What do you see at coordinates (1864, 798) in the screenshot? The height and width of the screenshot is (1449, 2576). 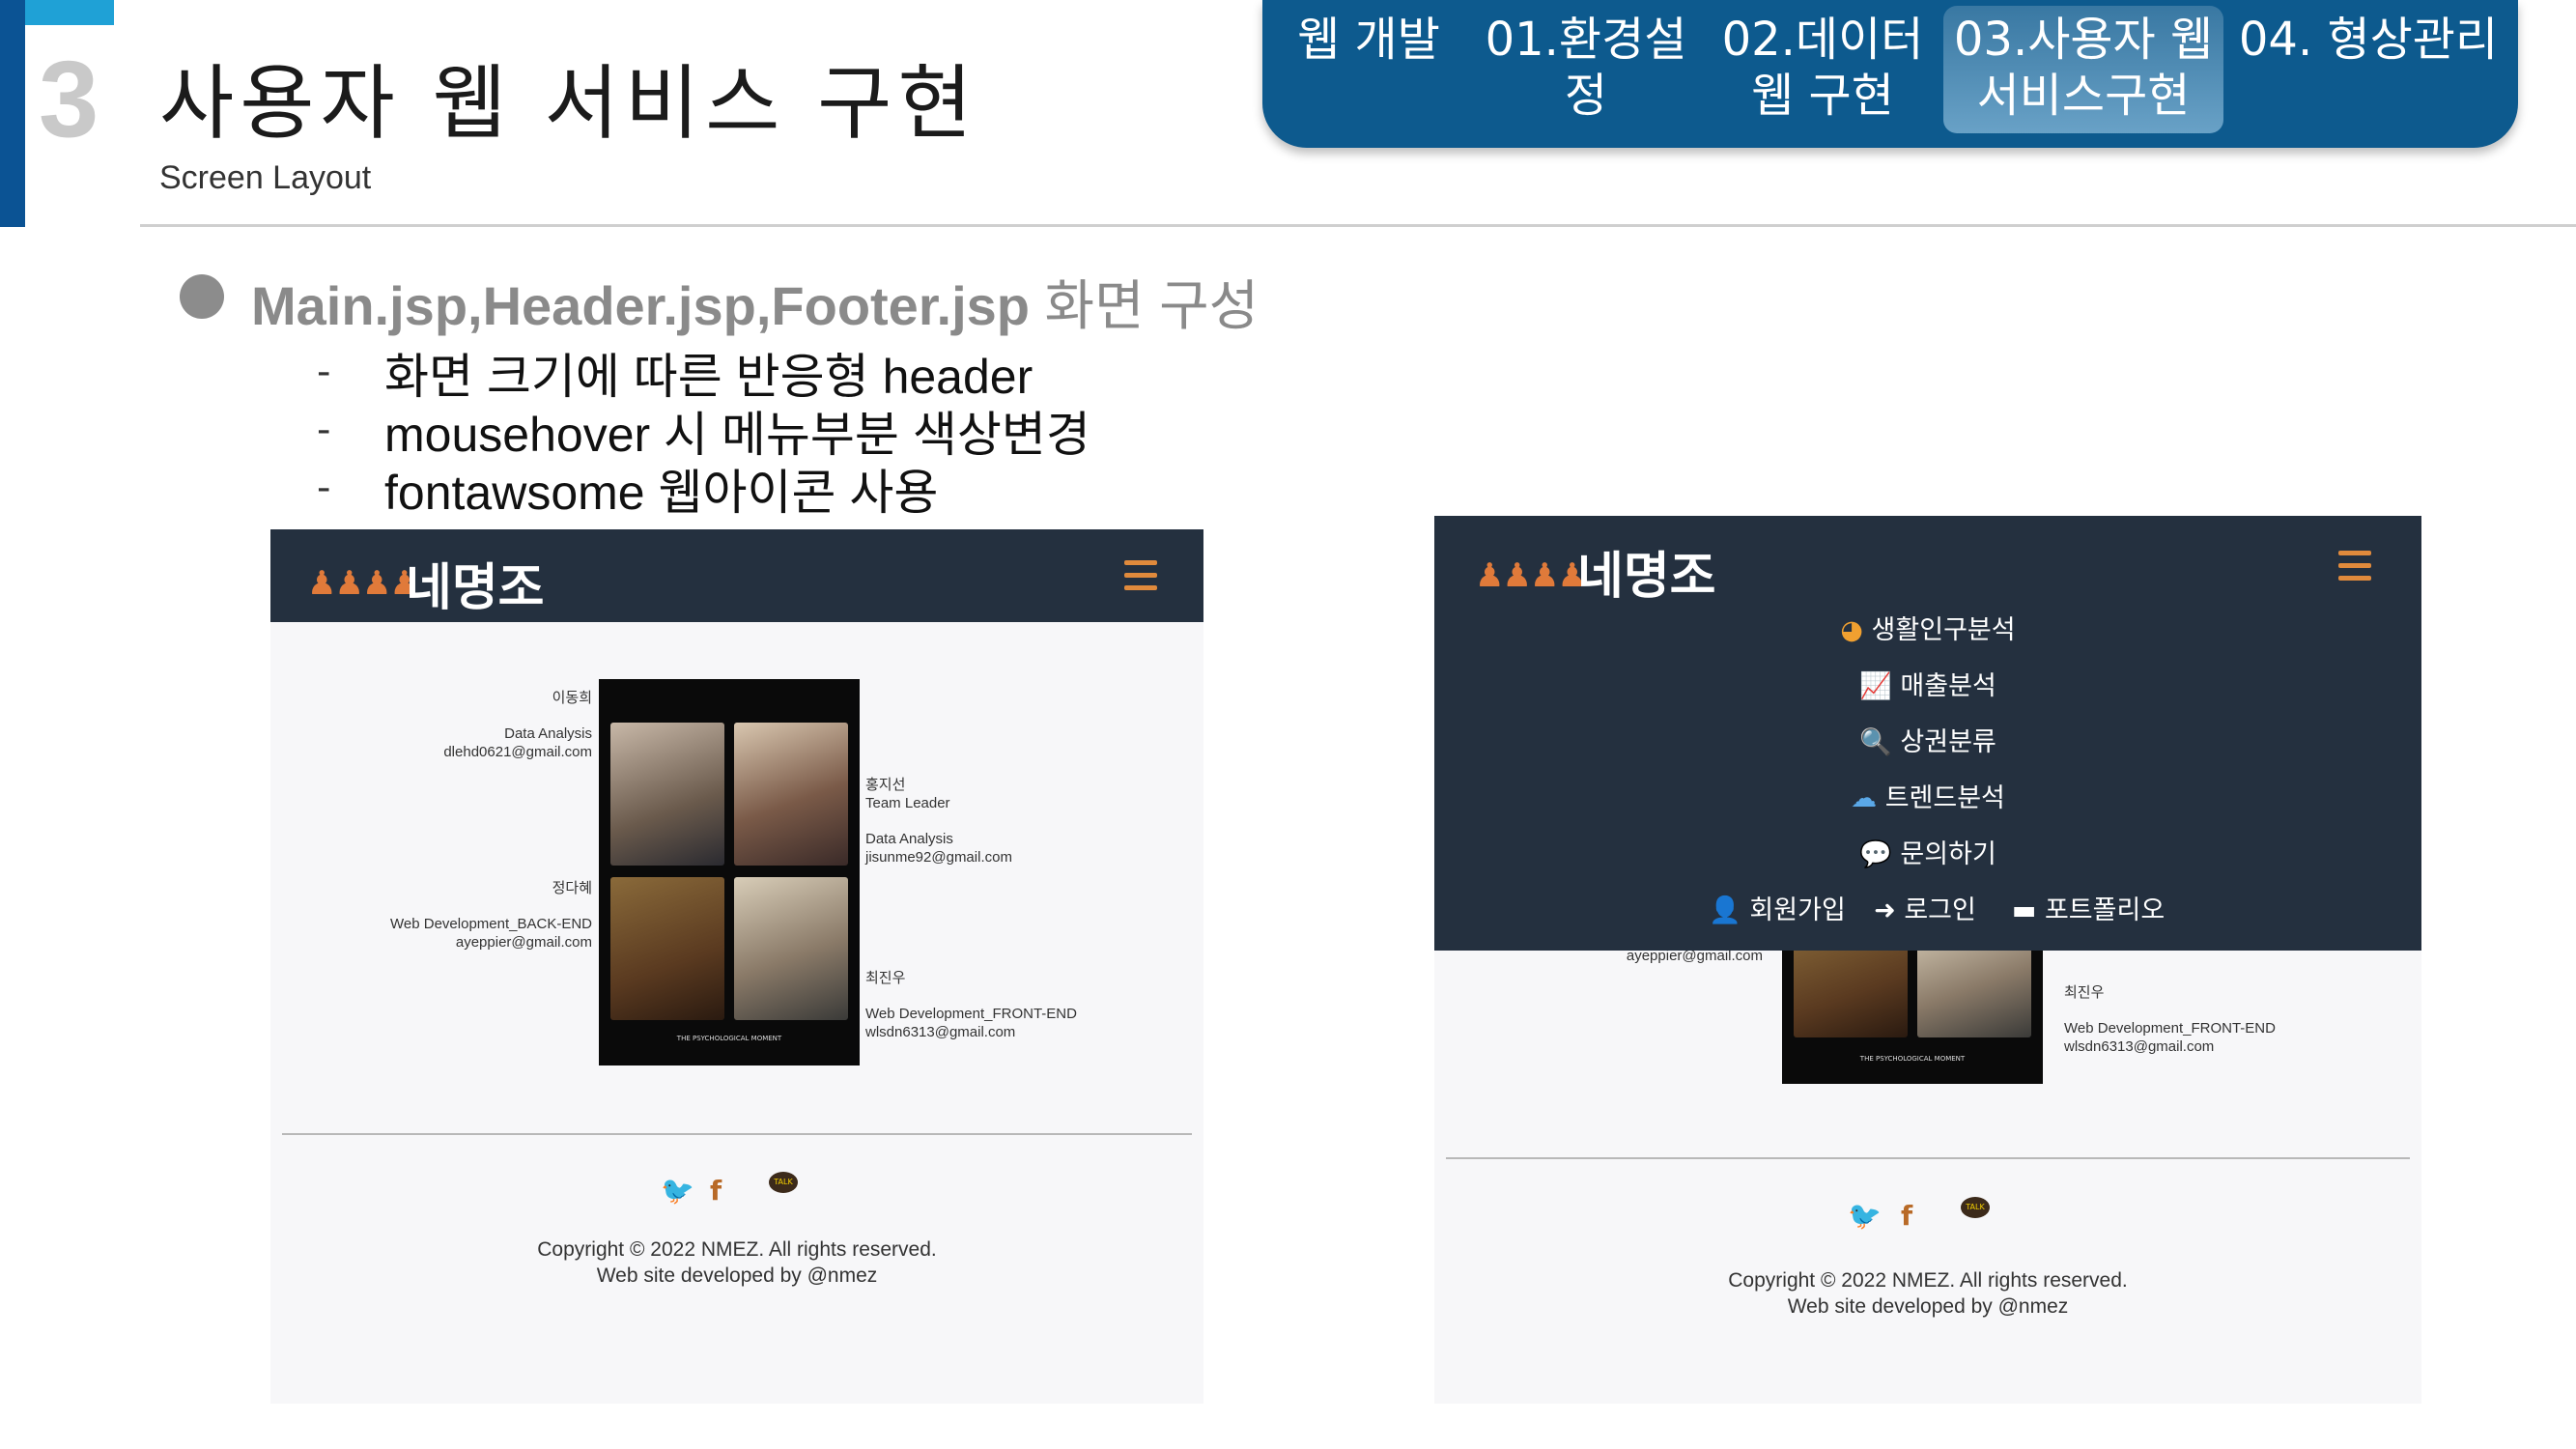 I see `cloud-icon: ☁` at bounding box center [1864, 798].